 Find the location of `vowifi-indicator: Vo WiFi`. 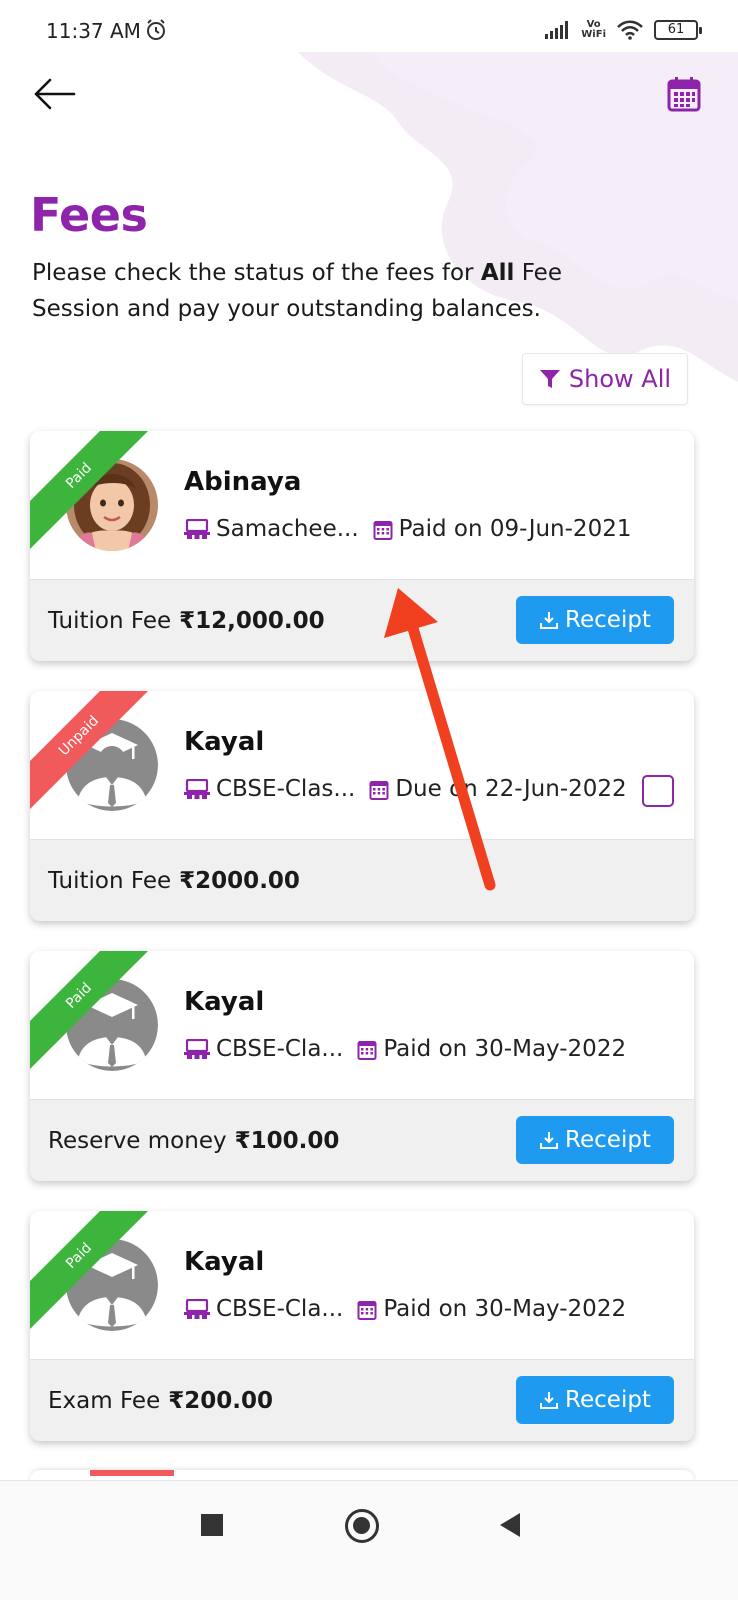

vowifi-indicator: Vo WiFi is located at coordinates (593, 30).